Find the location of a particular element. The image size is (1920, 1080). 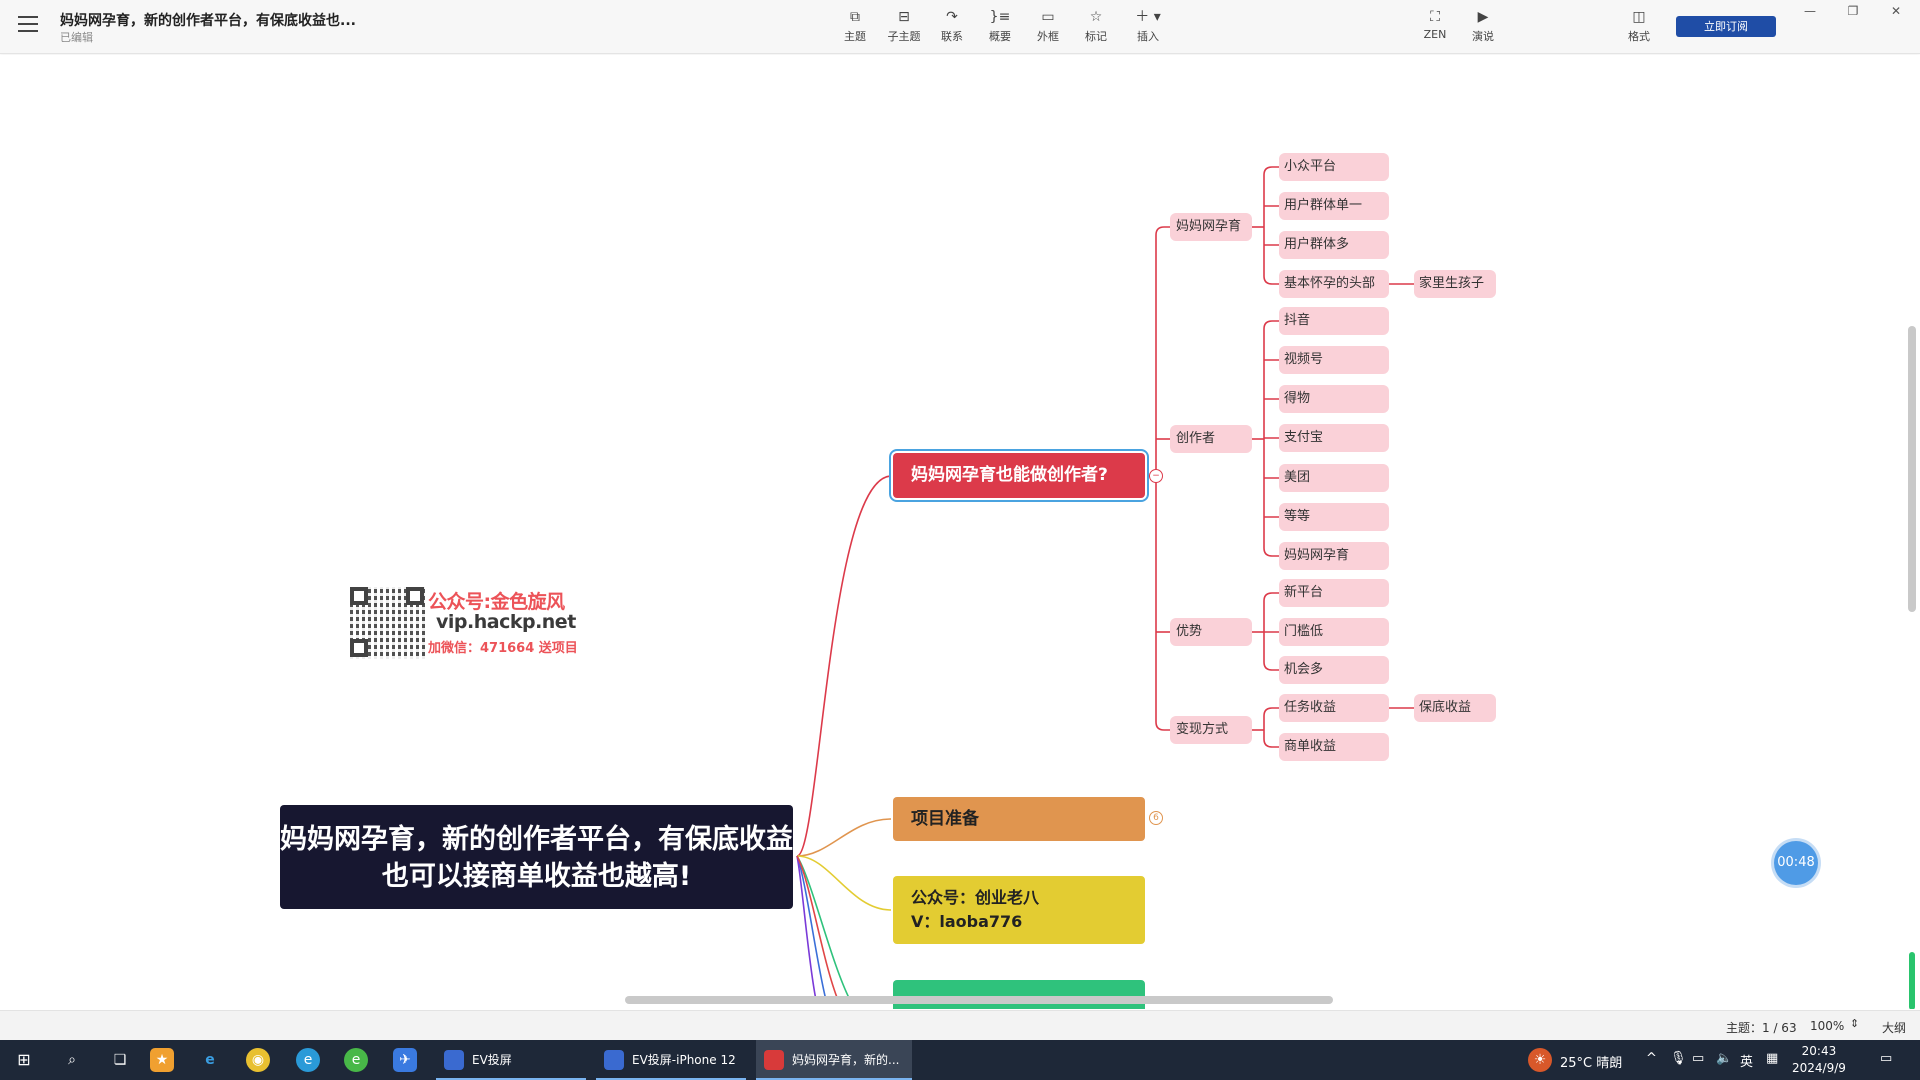

insert-button: ＋ ▾ 插入 is located at coordinates (1148, 26).